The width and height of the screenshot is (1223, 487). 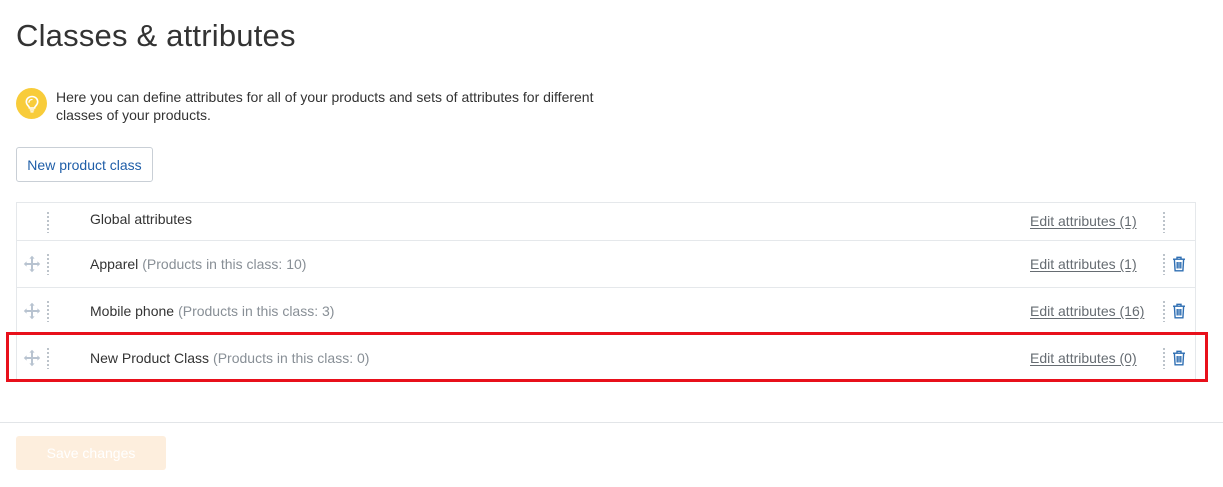 What do you see at coordinates (256, 311) in the screenshot?
I see `class-product-count: (Products in this class: 3)` at bounding box center [256, 311].